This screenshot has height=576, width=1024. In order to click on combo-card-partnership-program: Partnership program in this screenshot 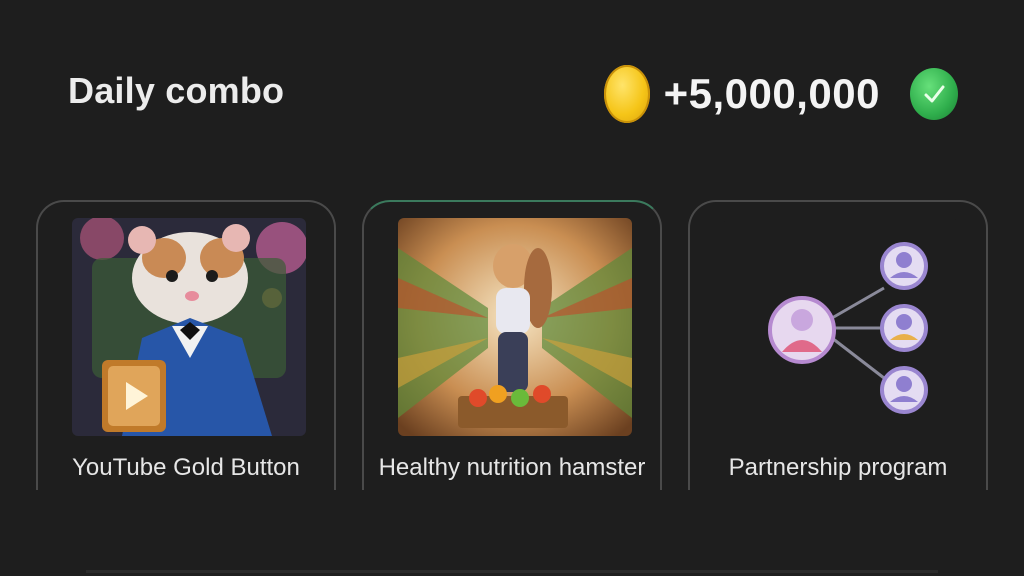, I will do `click(838, 345)`.